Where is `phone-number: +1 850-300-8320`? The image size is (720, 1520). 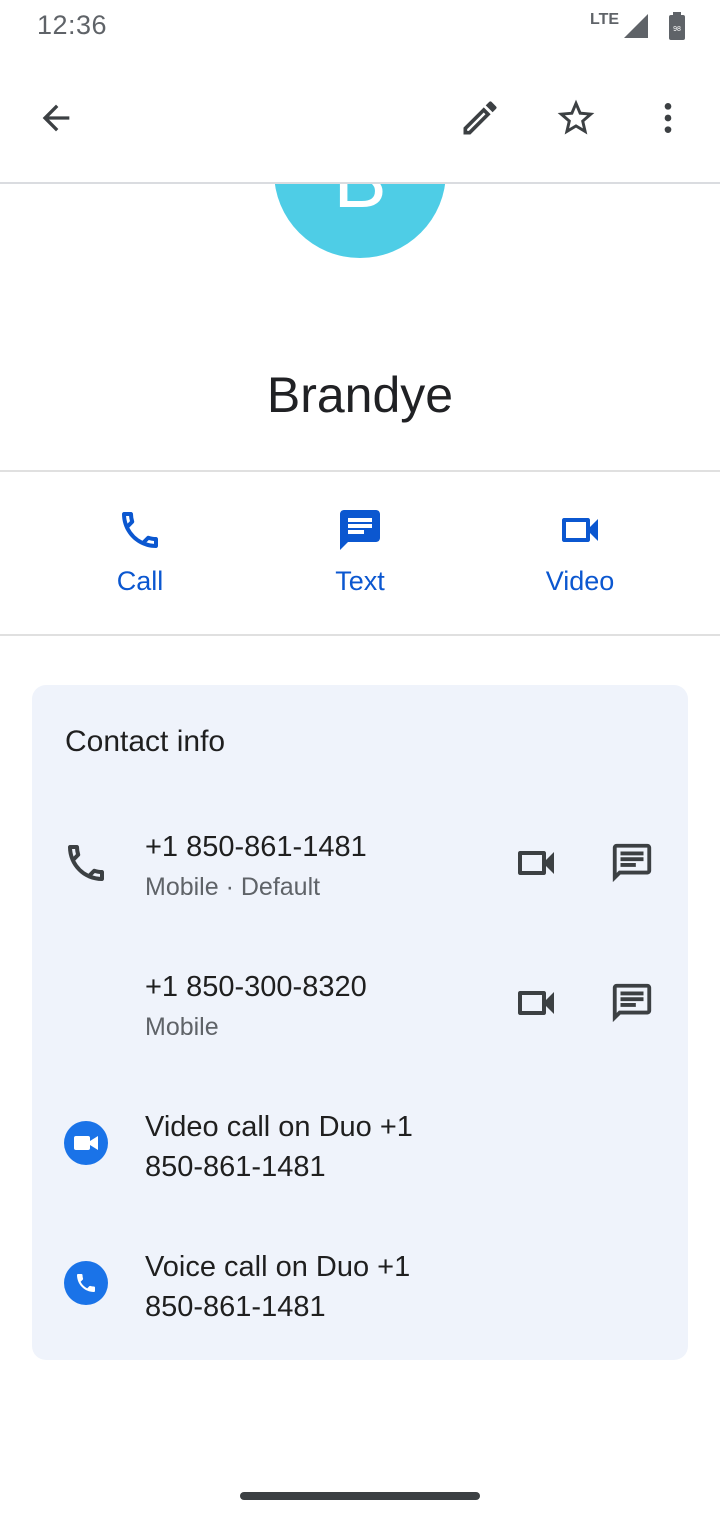 phone-number: +1 850-300-8320 is located at coordinates (256, 987).